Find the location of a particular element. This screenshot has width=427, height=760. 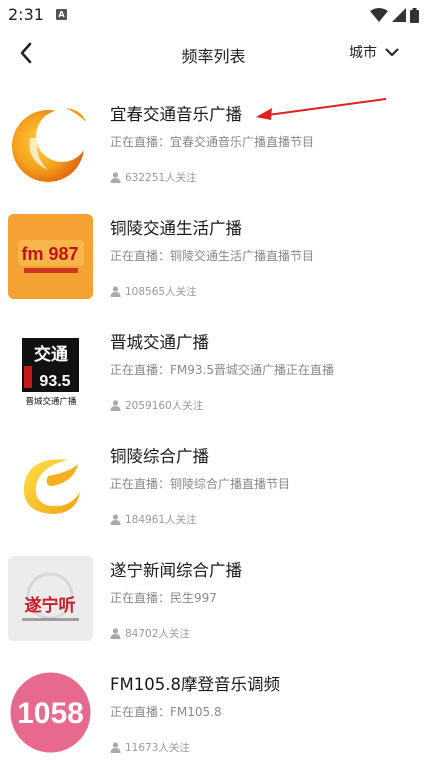

follower-count: 108565人关注 is located at coordinates (153, 291).